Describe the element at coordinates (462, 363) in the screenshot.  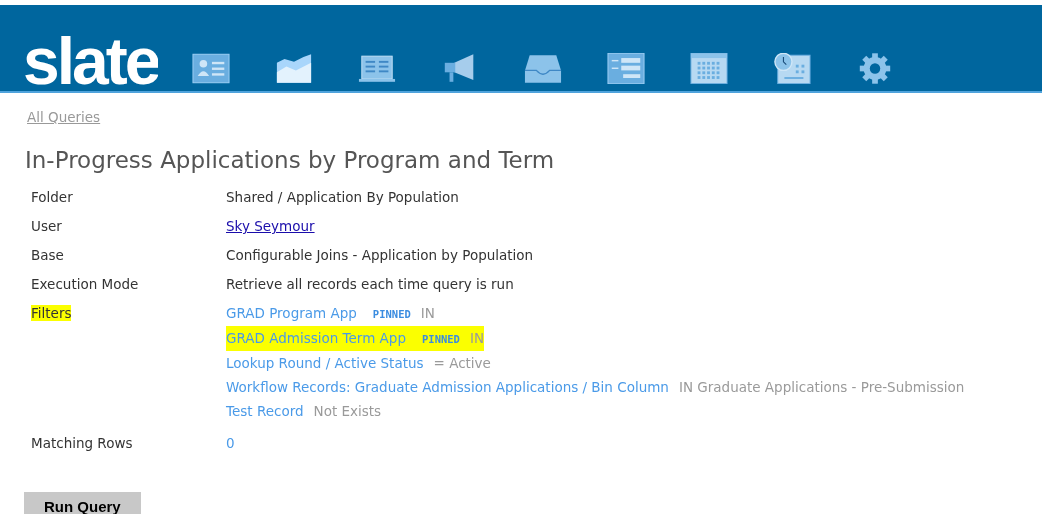
I see `filter-condition: = Active` at that location.